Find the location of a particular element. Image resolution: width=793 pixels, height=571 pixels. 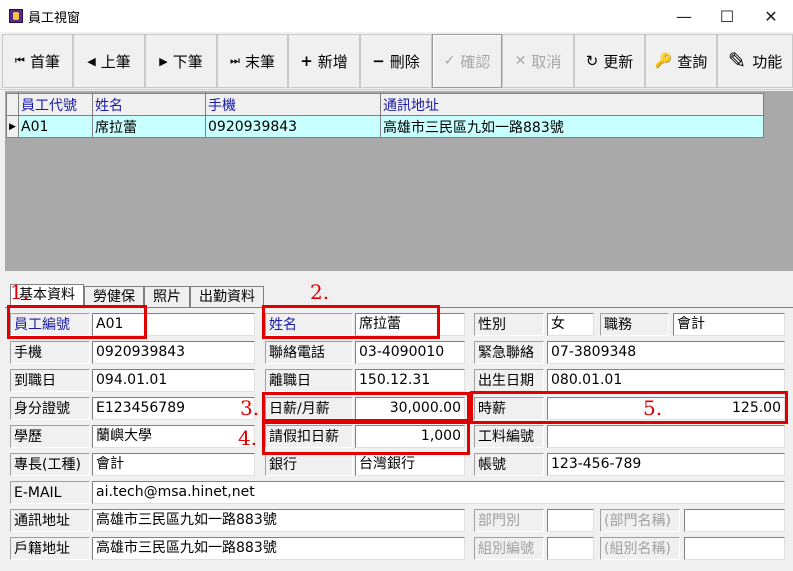

grid-header-name: 姓名 is located at coordinates (149, 104).